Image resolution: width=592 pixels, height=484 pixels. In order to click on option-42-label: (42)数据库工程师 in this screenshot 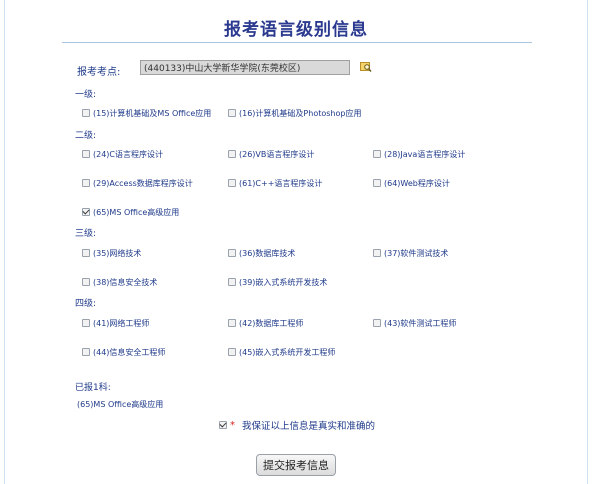, I will do `click(271, 323)`.